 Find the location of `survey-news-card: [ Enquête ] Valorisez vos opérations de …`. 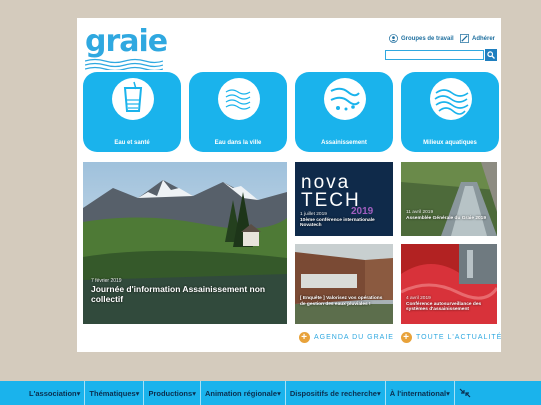

survey-news-card: [ Enquête ] Valorisez vos opérations de … is located at coordinates (344, 284).